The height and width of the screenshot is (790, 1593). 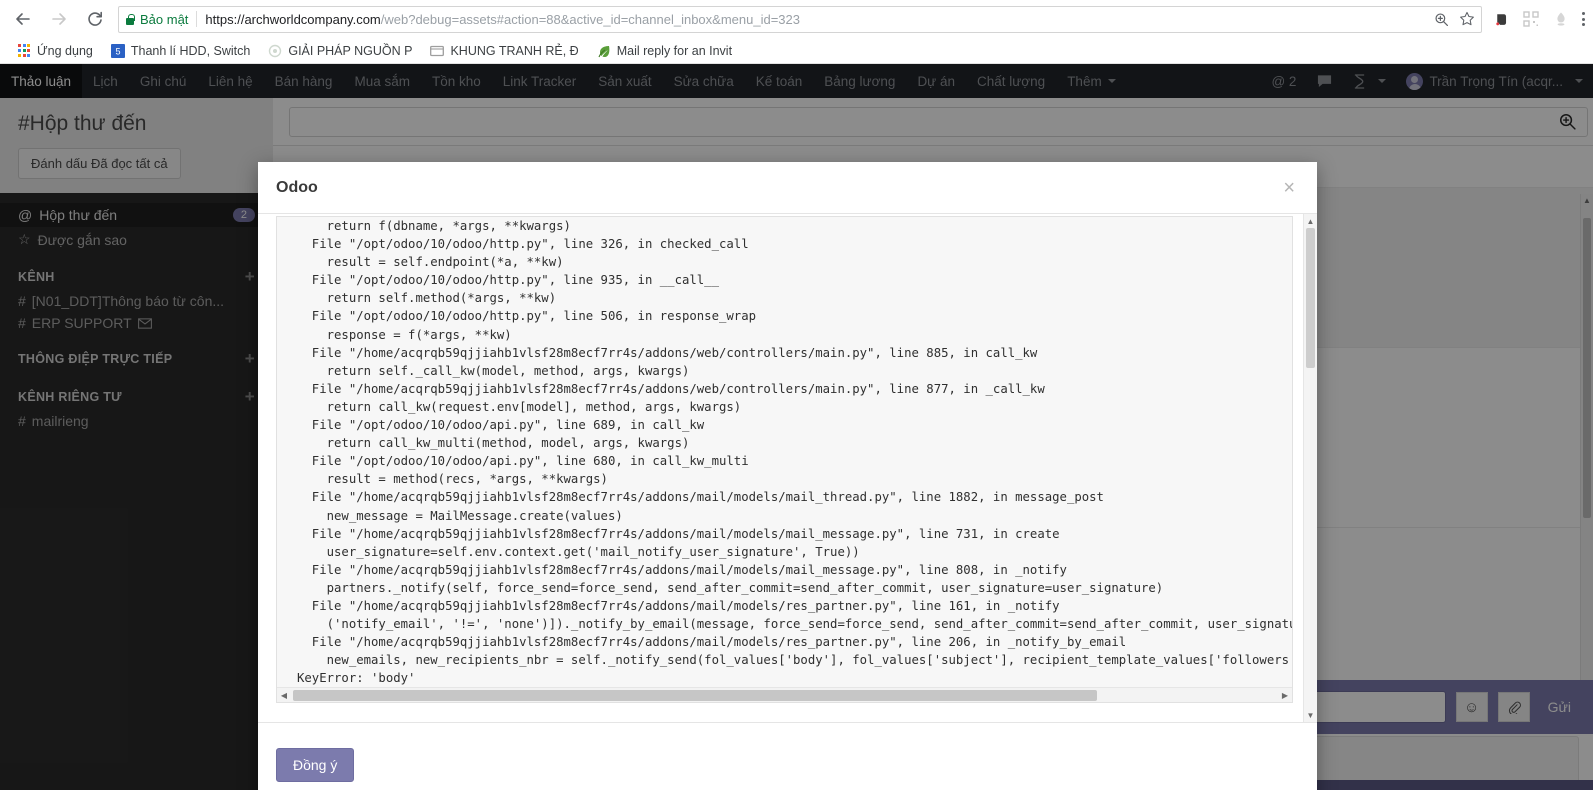 I want to click on security-indicator: Bảo mật, so click(x=160, y=19).